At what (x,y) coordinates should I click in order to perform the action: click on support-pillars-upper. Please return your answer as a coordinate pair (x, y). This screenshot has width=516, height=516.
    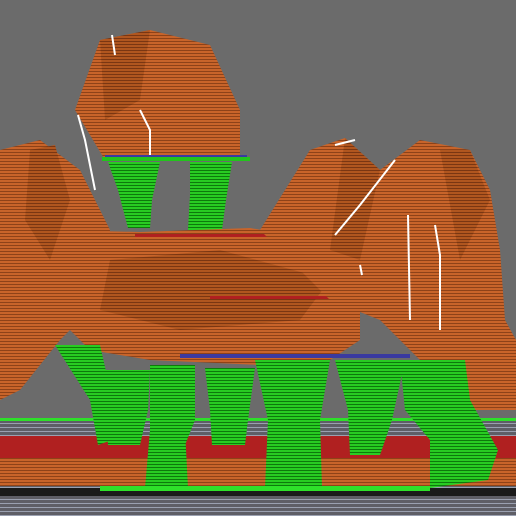
    Looking at the image, I should click on (170, 196).